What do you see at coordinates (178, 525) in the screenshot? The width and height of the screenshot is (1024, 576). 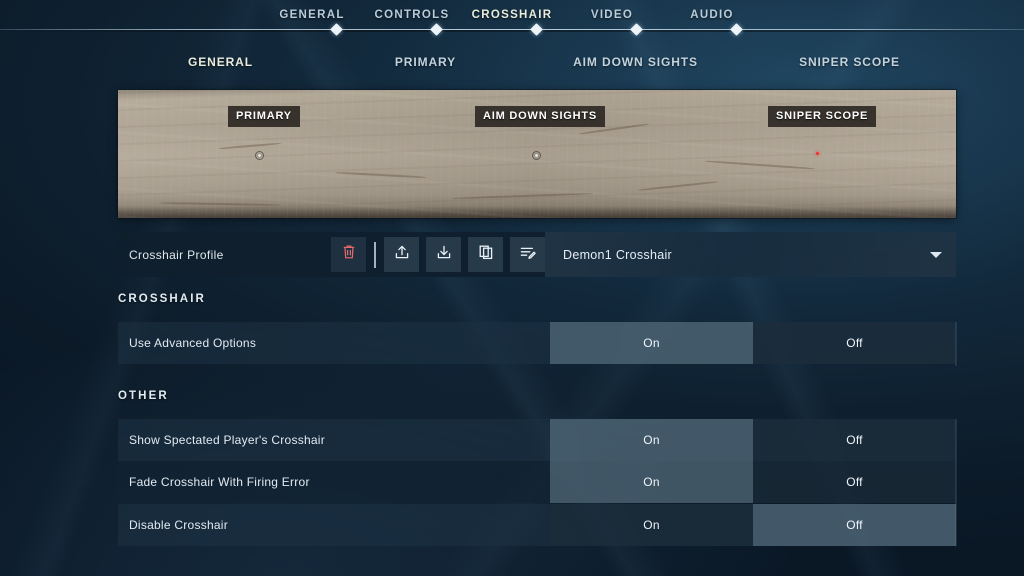 I see `setting-label: Disable Crosshair` at bounding box center [178, 525].